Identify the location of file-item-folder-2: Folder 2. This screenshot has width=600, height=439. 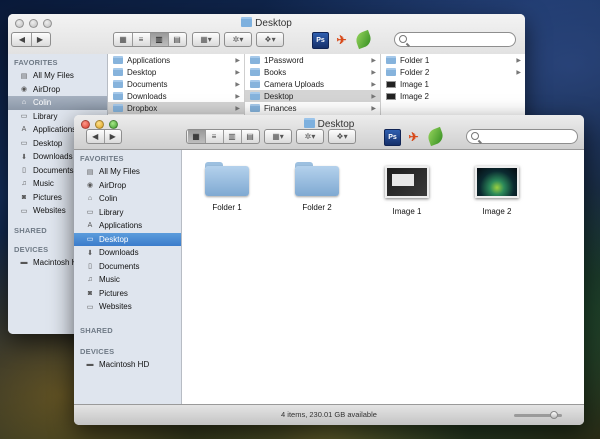
(317, 187).